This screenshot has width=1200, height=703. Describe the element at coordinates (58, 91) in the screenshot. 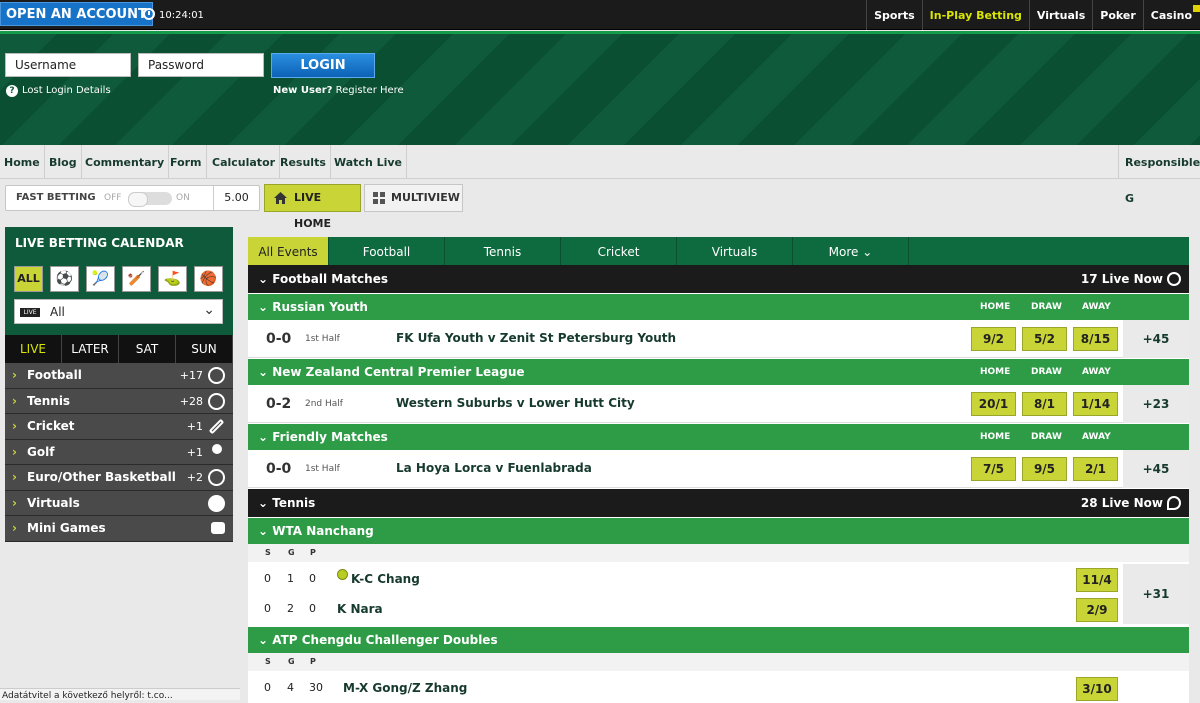

I see `lost-login-link: ? Lost Login Details` at that location.